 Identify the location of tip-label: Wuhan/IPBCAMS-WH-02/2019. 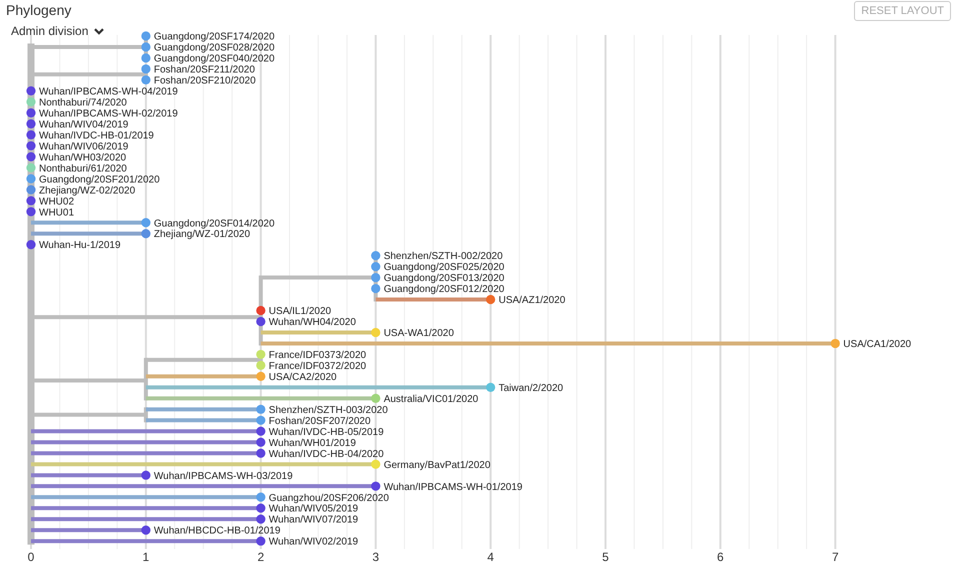
(108, 114).